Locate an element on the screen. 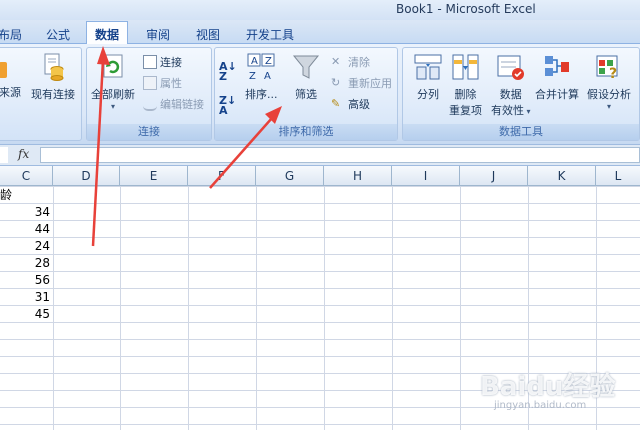 This screenshot has width=640, height=430. baidu-watermark: Baidu经验 jingyan.baidu.com is located at coordinates (555, 390).